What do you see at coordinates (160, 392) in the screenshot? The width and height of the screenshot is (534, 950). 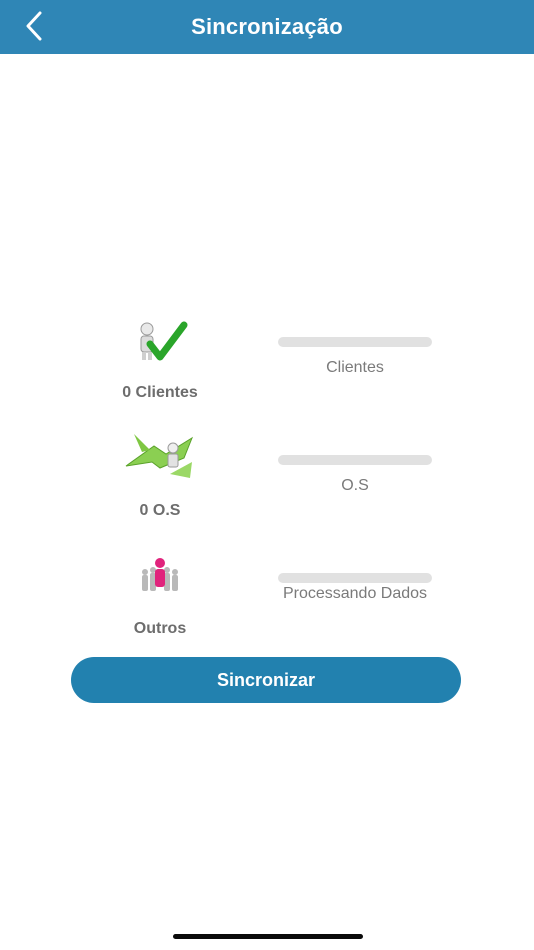 I see `clients-count-label: 0 Clientes` at bounding box center [160, 392].